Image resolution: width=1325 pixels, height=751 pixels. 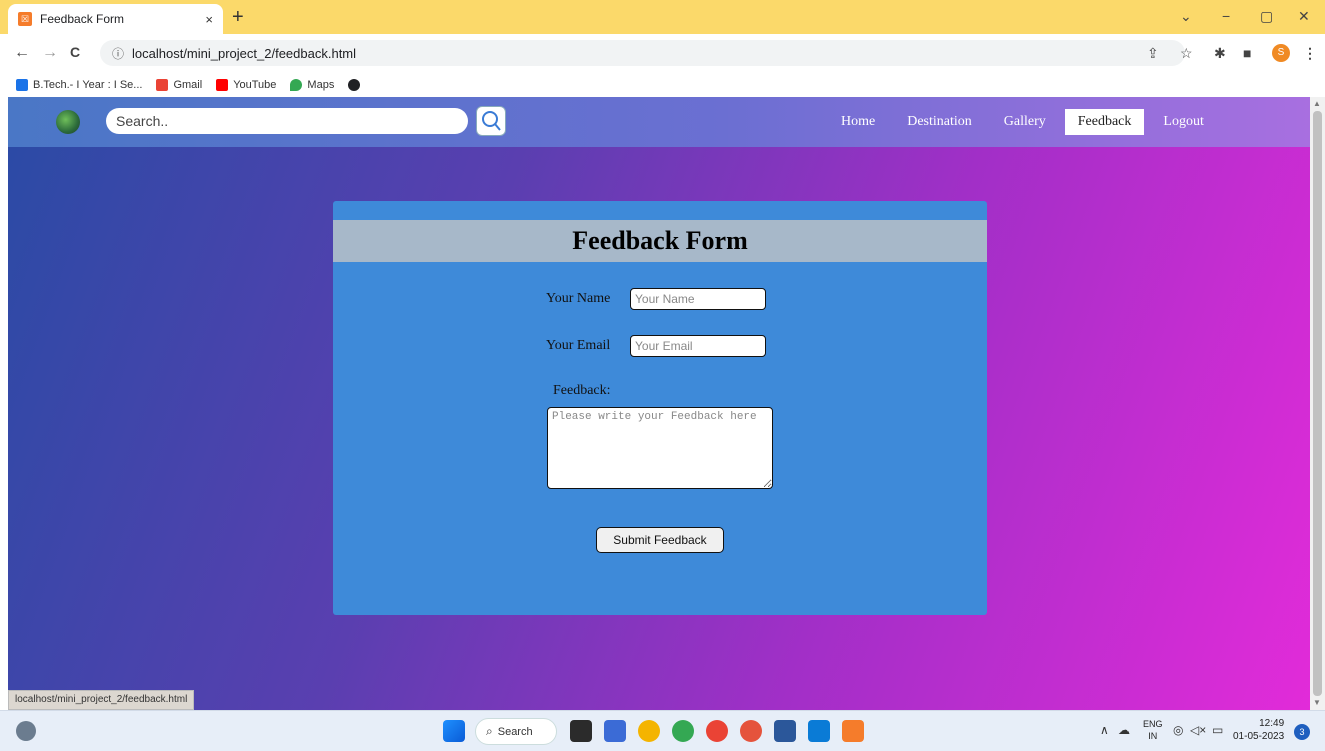 I want to click on nav-links: Home Destination Gallery Feedback Logout, so click(x=1025, y=122).